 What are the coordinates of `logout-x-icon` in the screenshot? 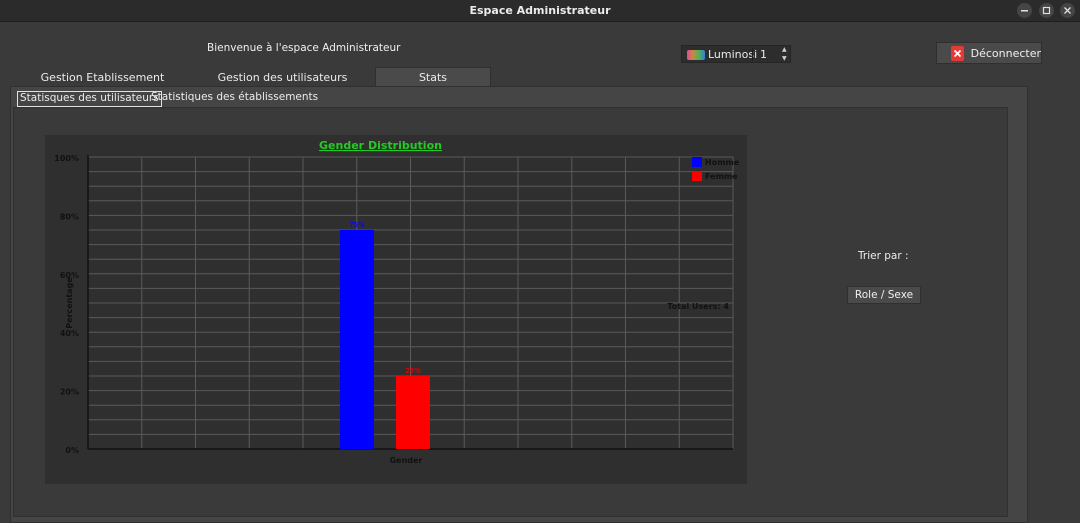 It's located at (957, 53).